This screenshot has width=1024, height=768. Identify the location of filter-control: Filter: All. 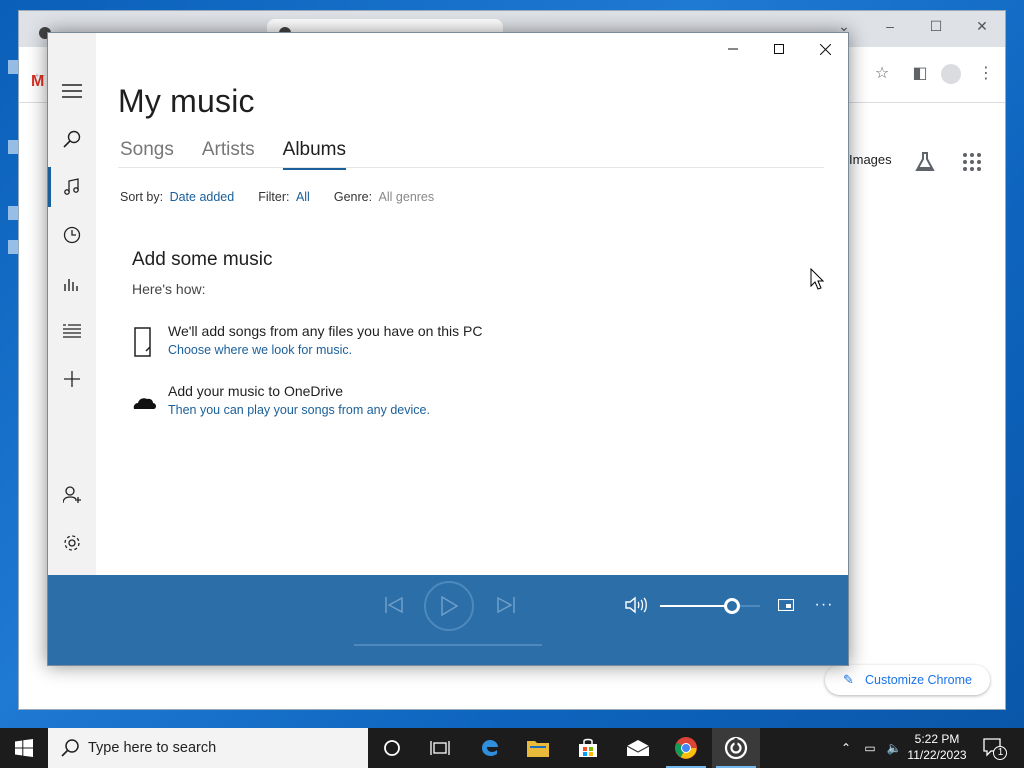
(284, 197).